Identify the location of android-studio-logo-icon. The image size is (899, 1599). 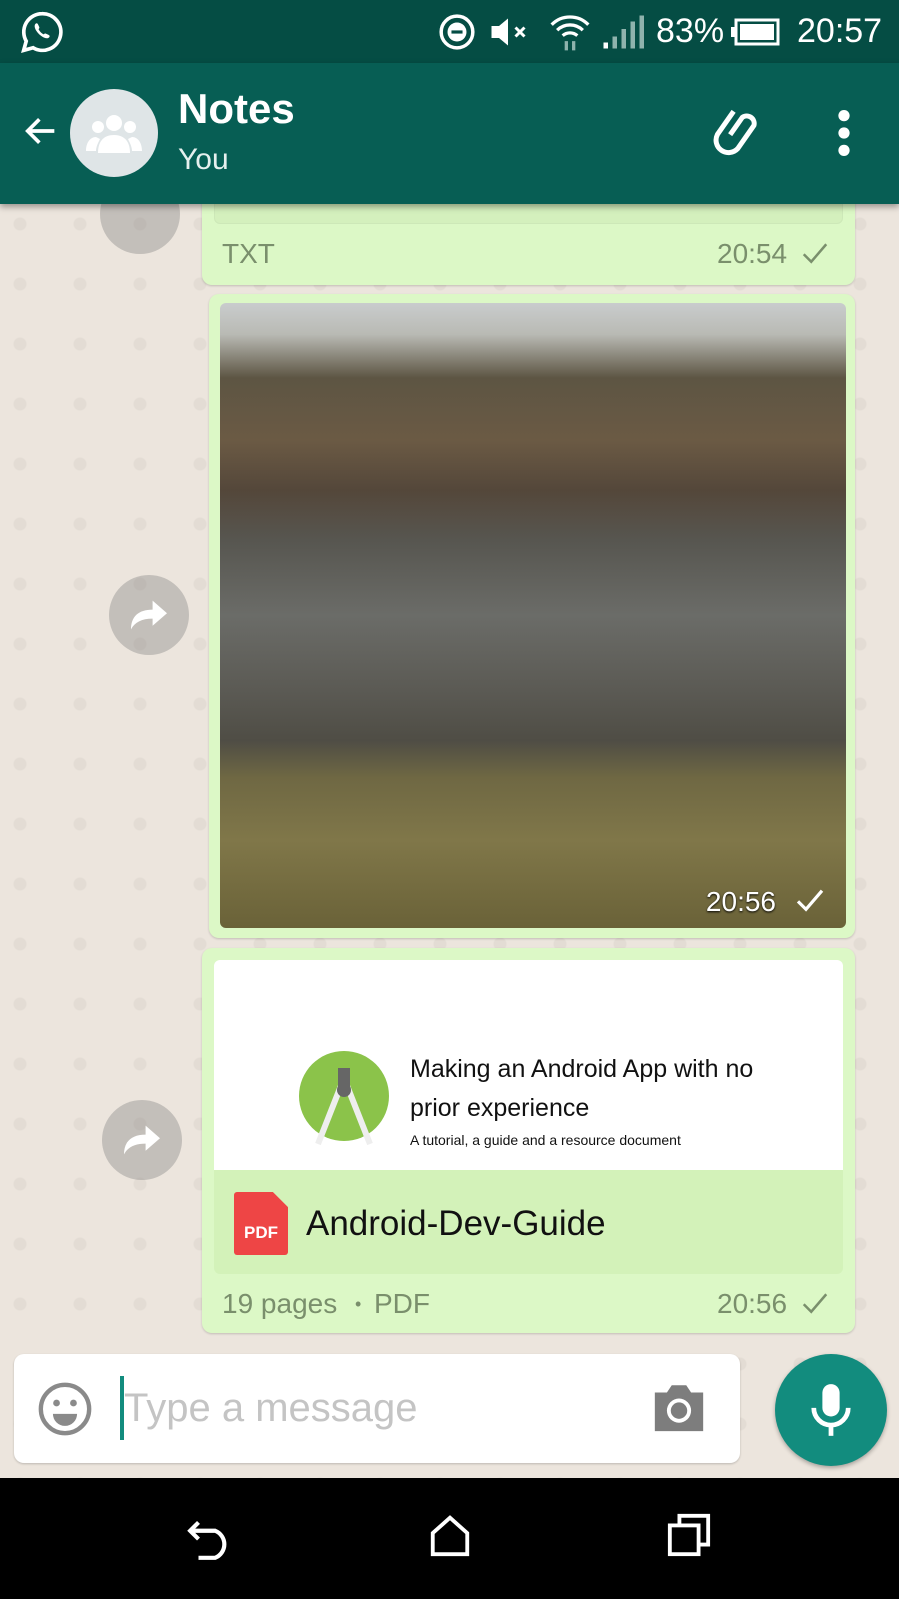
(344, 1098).